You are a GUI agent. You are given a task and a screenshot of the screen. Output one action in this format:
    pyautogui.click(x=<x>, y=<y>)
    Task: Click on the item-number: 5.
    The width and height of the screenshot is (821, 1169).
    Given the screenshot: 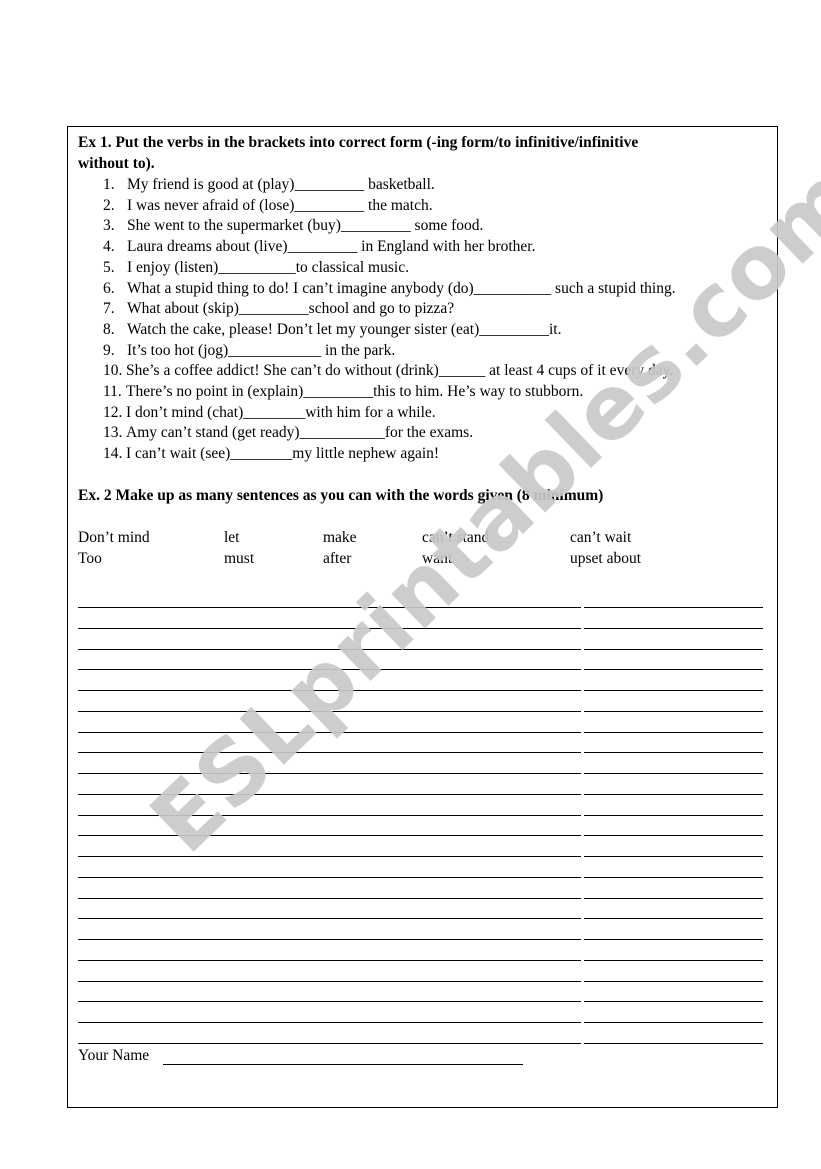 What is the action you would take?
    pyautogui.click(x=109, y=267)
    